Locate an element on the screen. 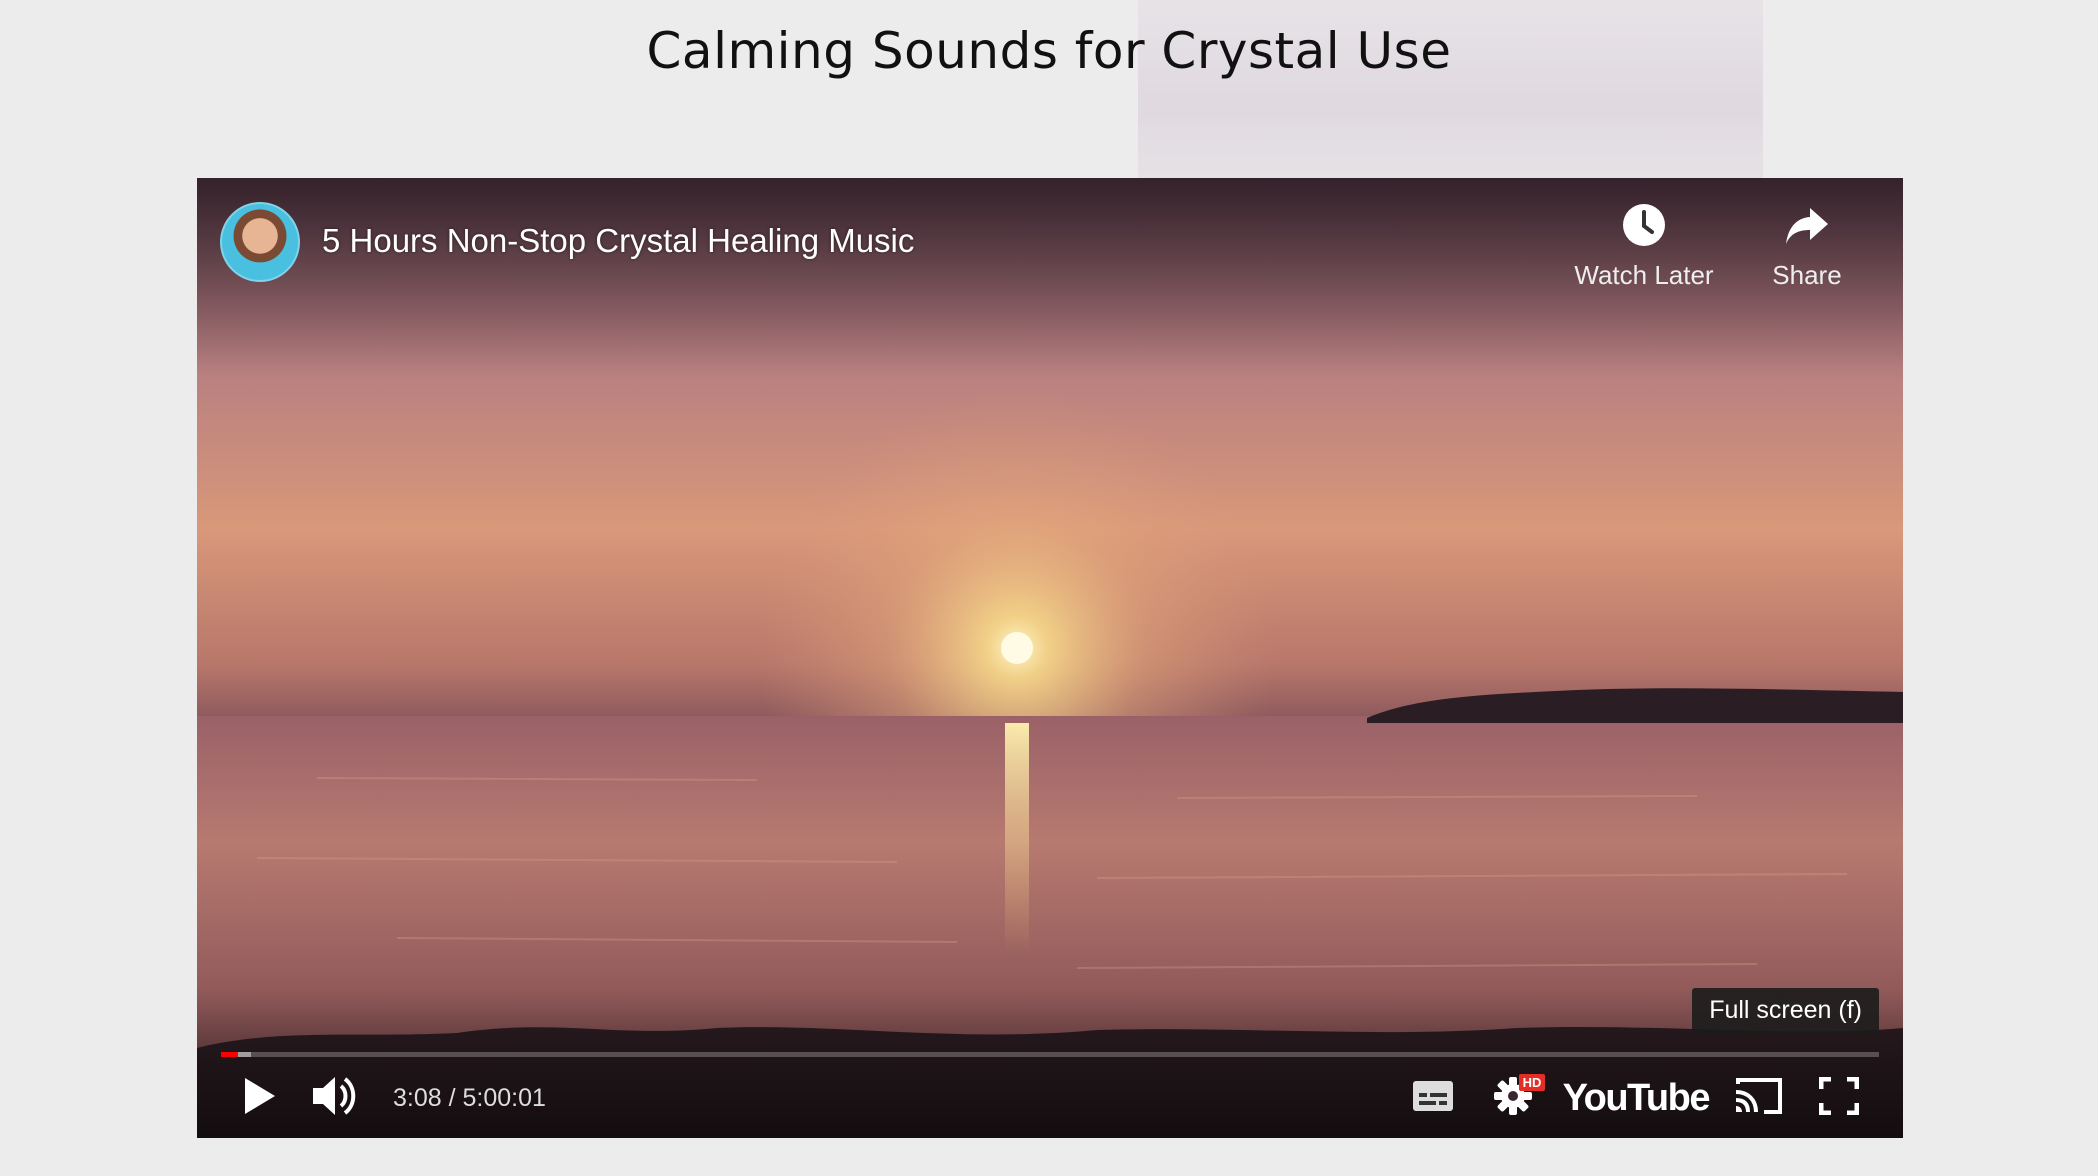 The width and height of the screenshot is (2098, 1176). fullscreen-tooltip: Full screen (f) is located at coordinates (1785, 1010).